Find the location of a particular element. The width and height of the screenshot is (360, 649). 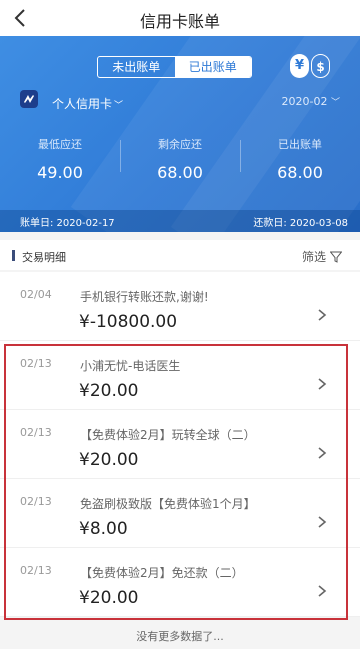

due-date: 还款日: 2020-03-08 is located at coordinates (300, 223).